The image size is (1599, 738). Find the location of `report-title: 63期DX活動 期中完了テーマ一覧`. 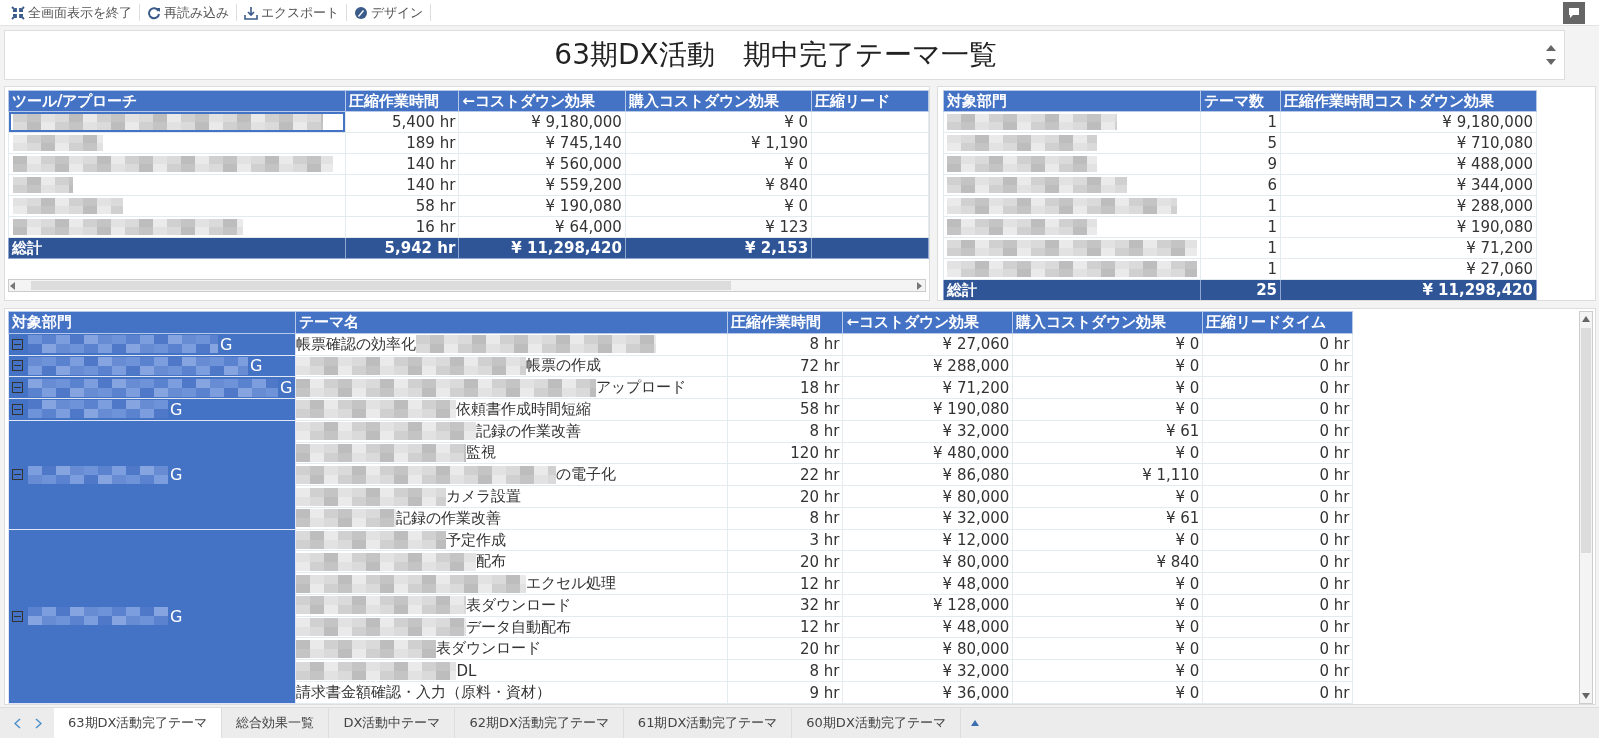

report-title: 63期DX活動 期中完了テーマ一覧 is located at coordinates (775, 55).